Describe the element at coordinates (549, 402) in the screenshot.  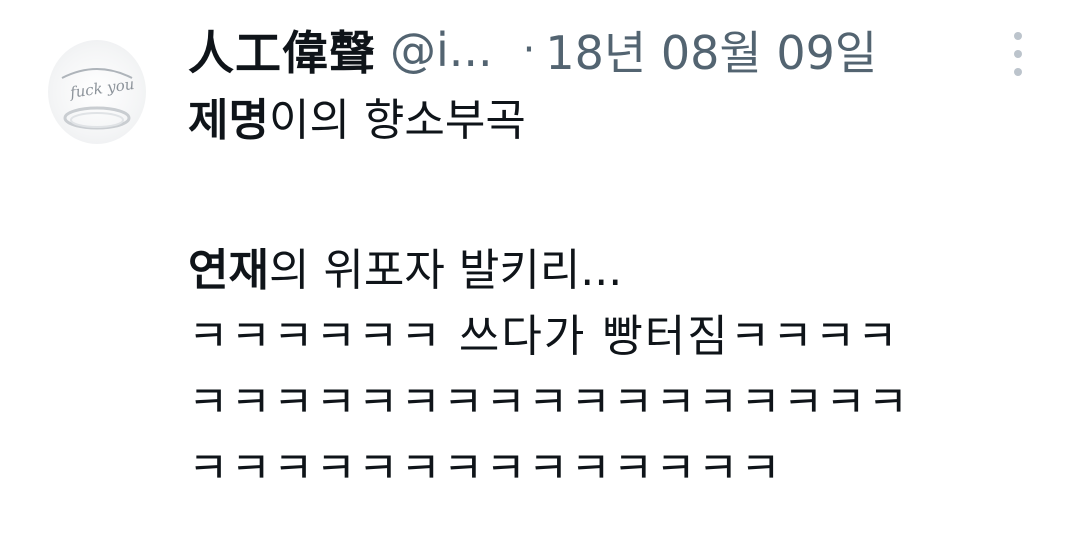
I see `tweet-line: ㅋㅋㅋㅋㅋㅋㅋㅋㅋㅋㅋㅋㅋㅋㅋㅋㅋ` at that location.